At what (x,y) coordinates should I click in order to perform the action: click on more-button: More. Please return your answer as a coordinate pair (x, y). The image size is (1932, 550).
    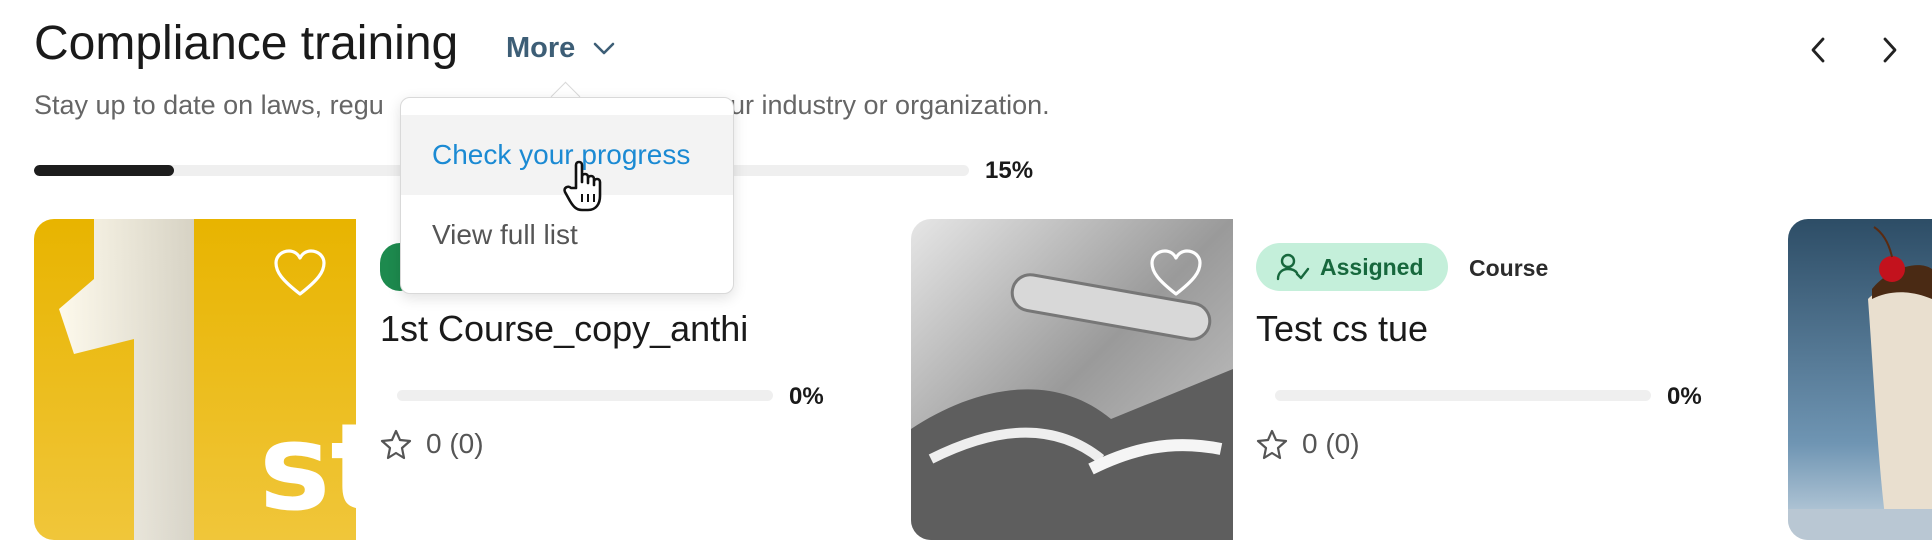
    Looking at the image, I should click on (560, 48).